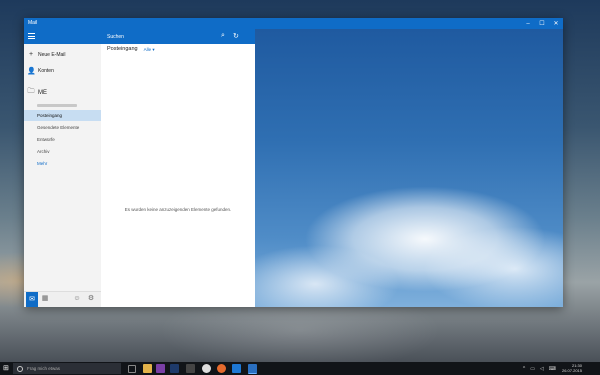 The image size is (600, 375). I want to click on task-view-icon, so click(132, 369).